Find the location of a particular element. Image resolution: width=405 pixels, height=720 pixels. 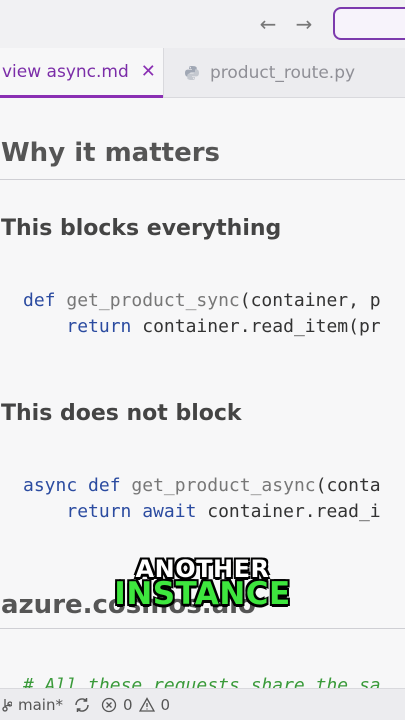

tab-label: product_route.py is located at coordinates (283, 73).